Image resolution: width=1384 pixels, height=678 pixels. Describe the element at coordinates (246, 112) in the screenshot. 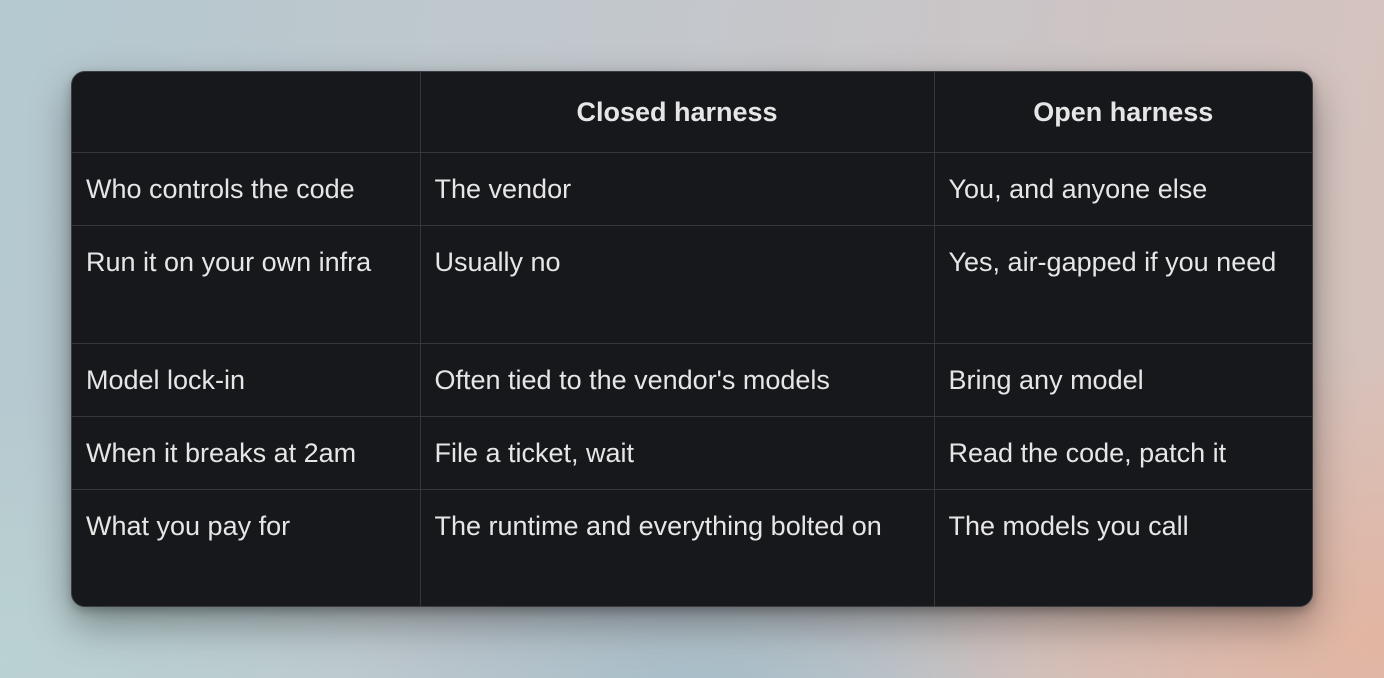

I see `header-empty` at that location.